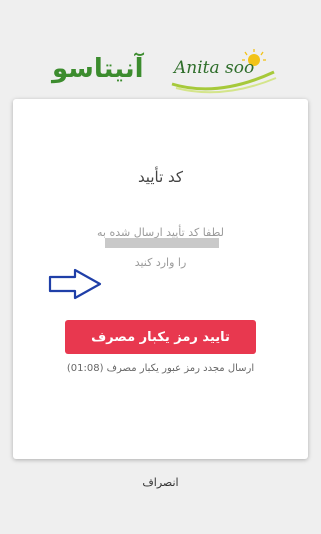 Image resolution: width=321 pixels, height=534 pixels. I want to click on card-title: کد تأیید, so click(160, 177).